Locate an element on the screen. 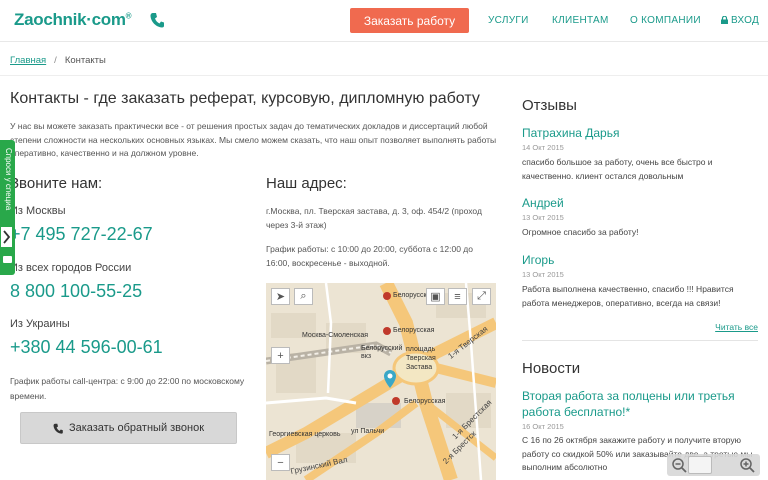 This screenshot has height=480, width=768. ask-specialist-label: Спроси у специа is located at coordinates (8, 179).